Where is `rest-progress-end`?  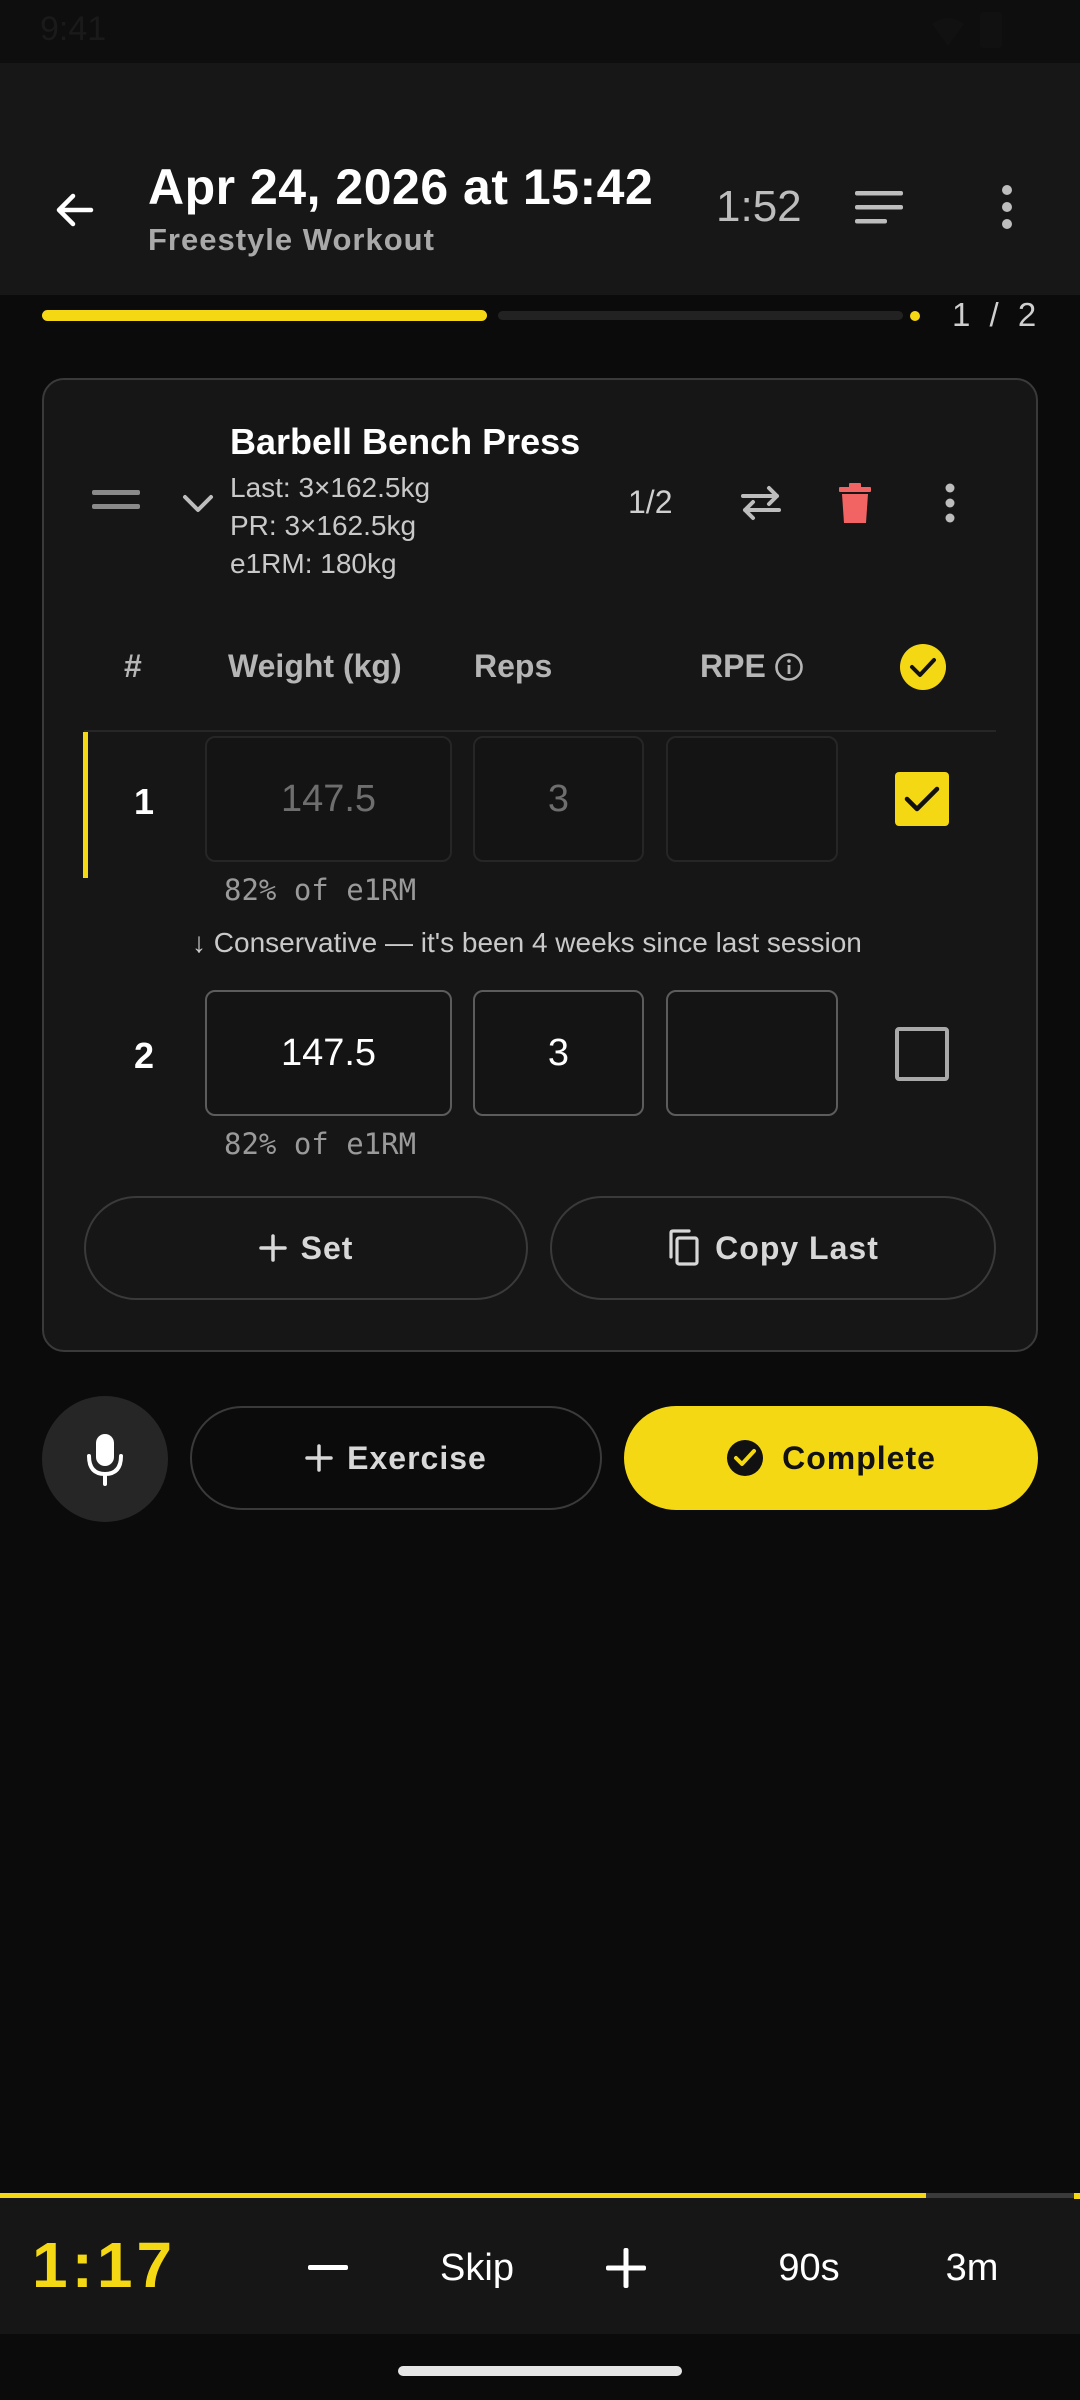
rest-progress-end is located at coordinates (1077, 2196).